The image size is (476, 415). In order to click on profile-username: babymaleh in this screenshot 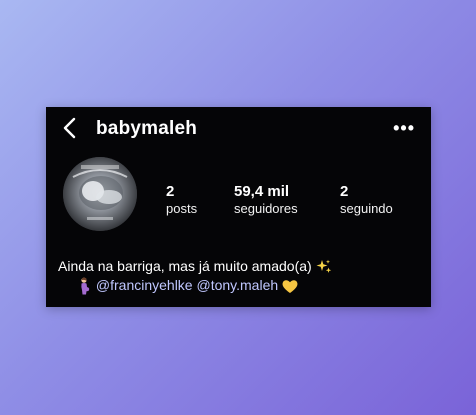, I will do `click(147, 128)`.